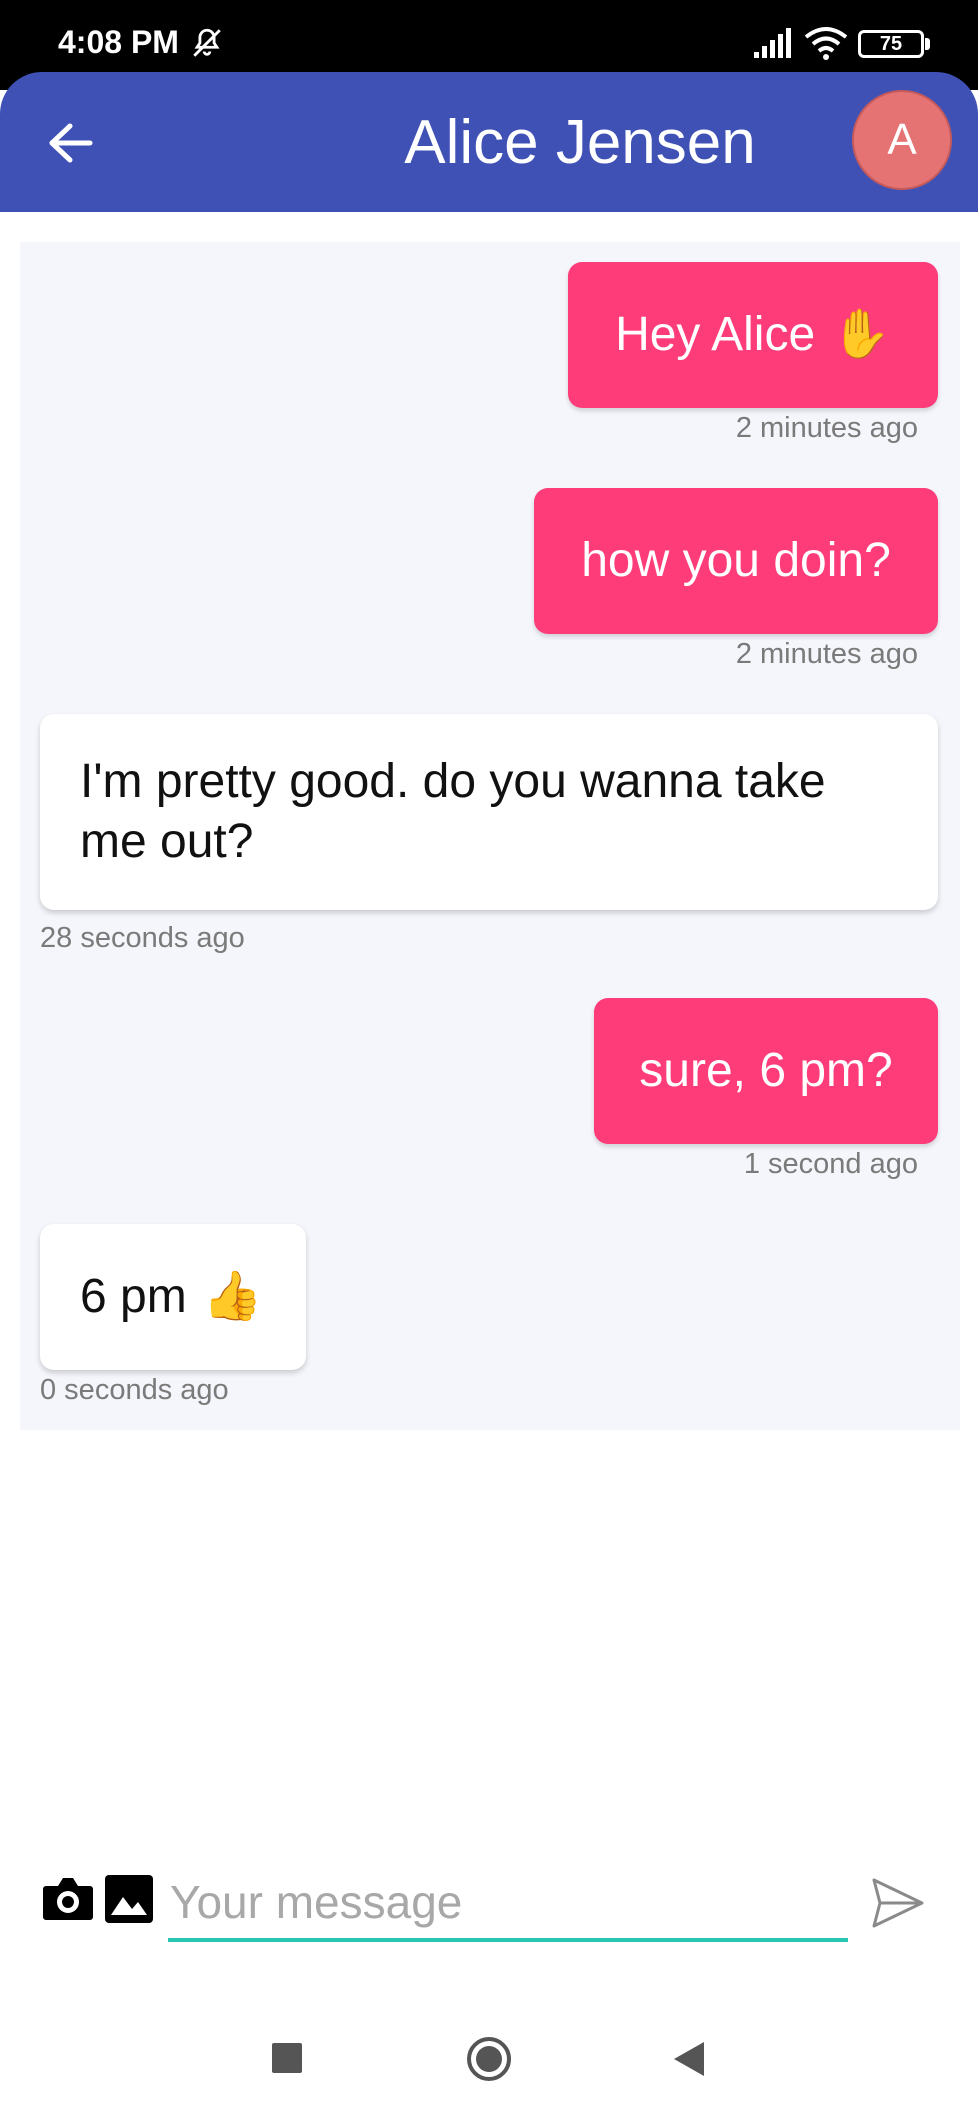 The image size is (978, 2119). What do you see at coordinates (489, 2059) in the screenshot?
I see `home-button` at bounding box center [489, 2059].